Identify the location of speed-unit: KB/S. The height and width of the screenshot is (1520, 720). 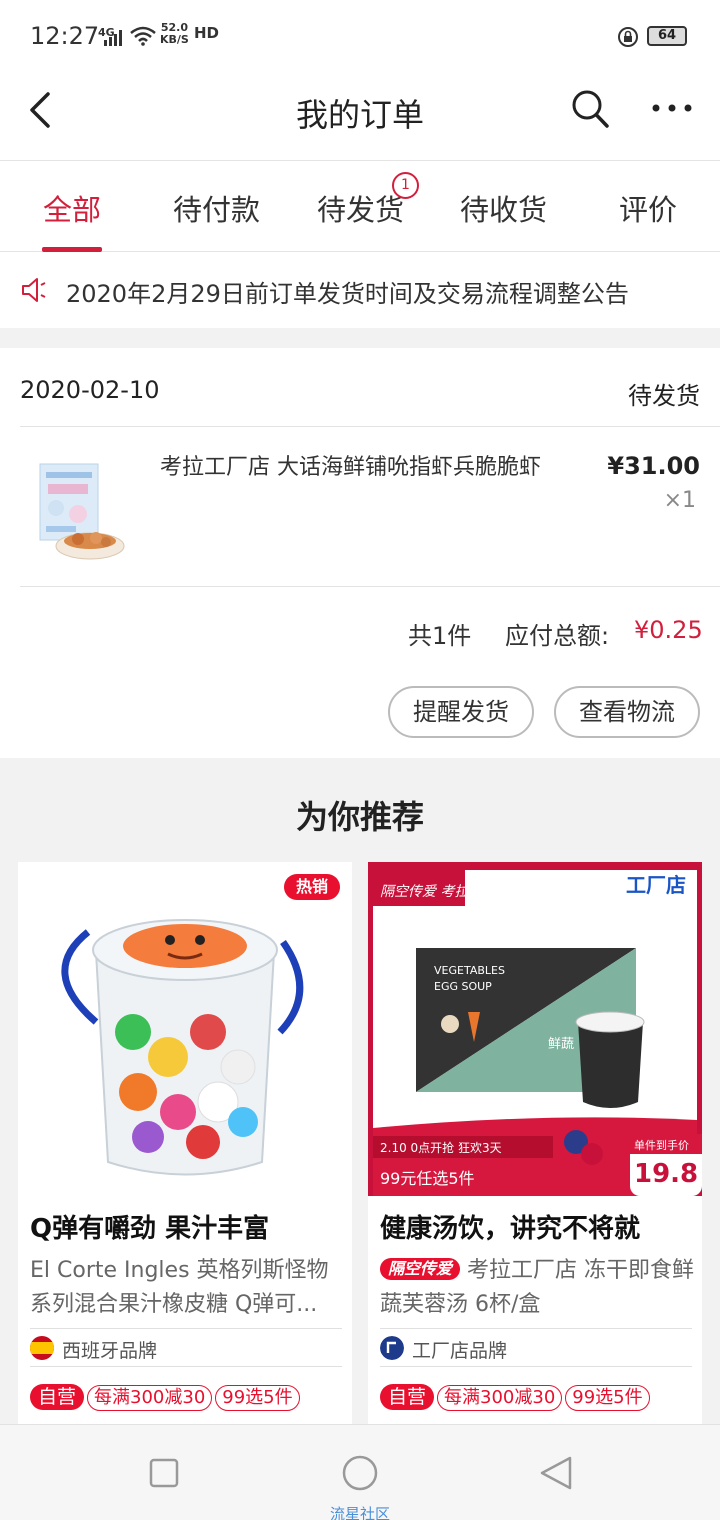
(174, 39).